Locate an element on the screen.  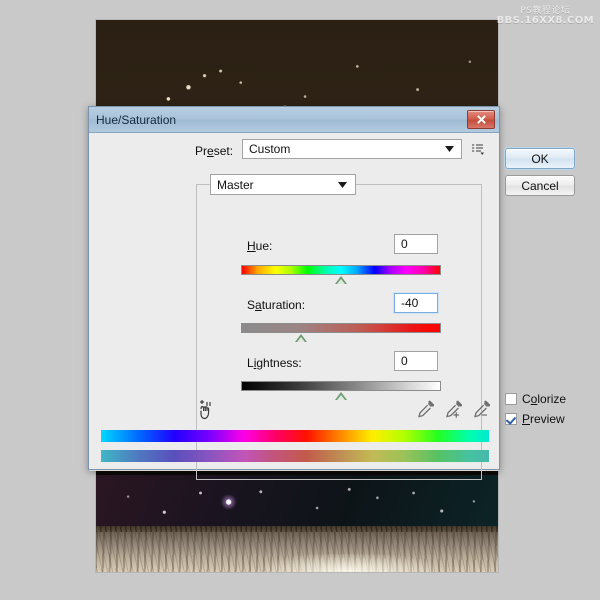
cancel-button: Cancel is located at coordinates (540, 185).